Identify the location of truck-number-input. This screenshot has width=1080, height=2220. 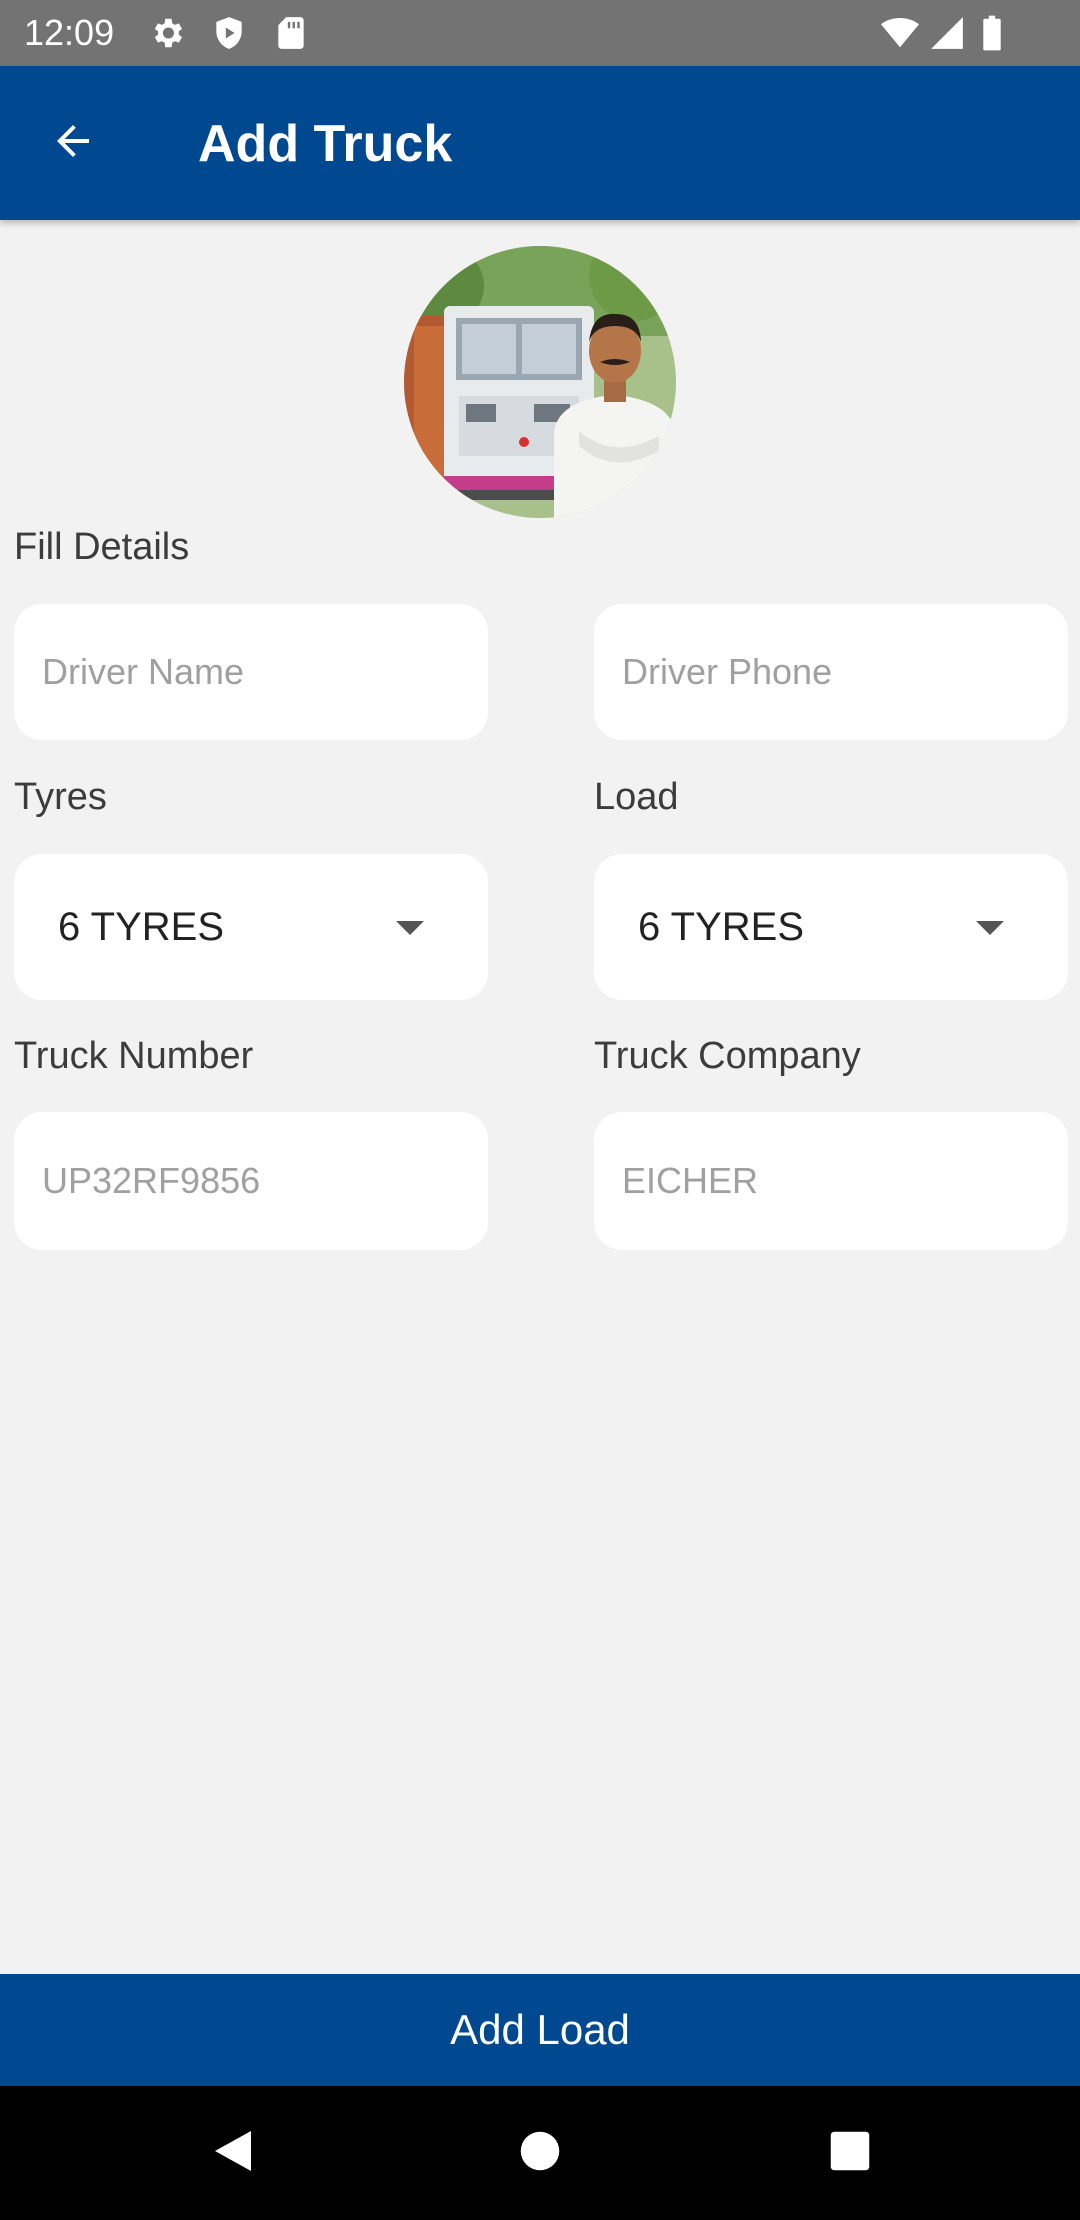
(251, 1181).